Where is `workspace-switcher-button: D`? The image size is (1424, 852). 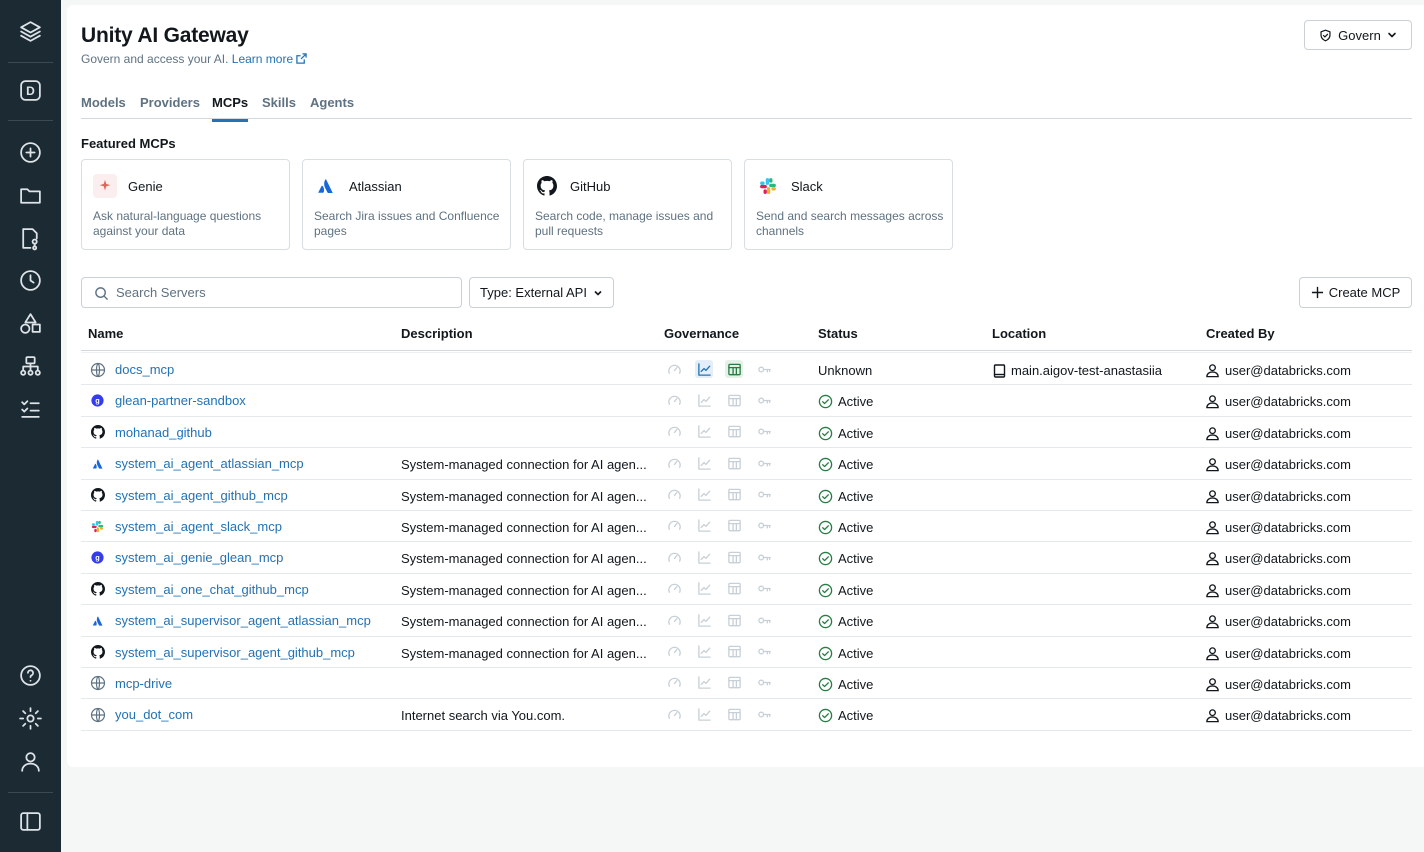
workspace-switcher-button: D is located at coordinates (30, 90).